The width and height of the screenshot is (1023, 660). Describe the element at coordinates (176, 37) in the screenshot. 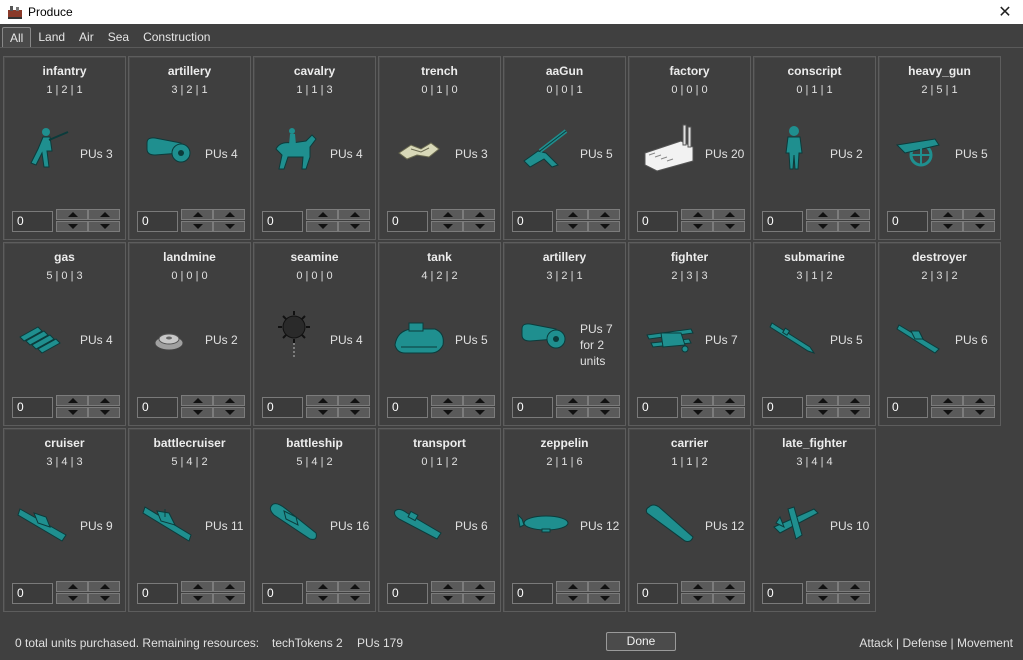

I see `tab-construction: Construction` at that location.